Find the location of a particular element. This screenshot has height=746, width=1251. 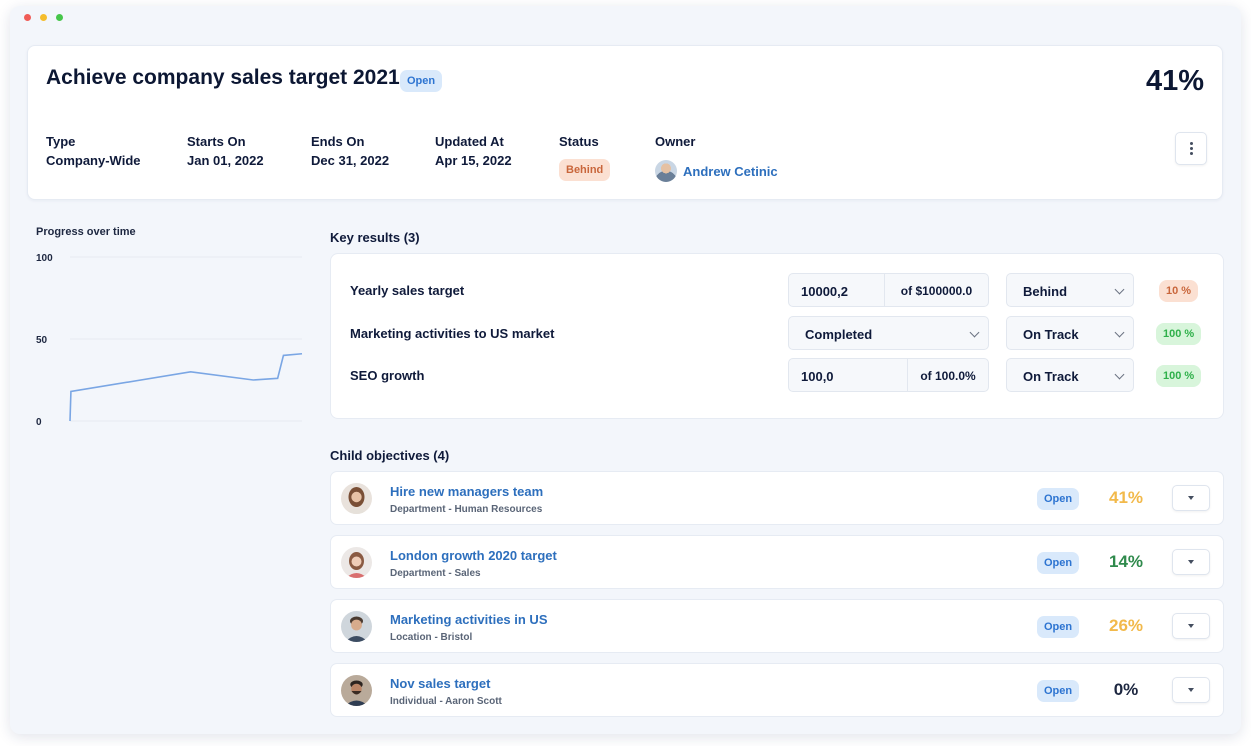

child-objective-title: Marketing activities in US is located at coordinates (469, 619).